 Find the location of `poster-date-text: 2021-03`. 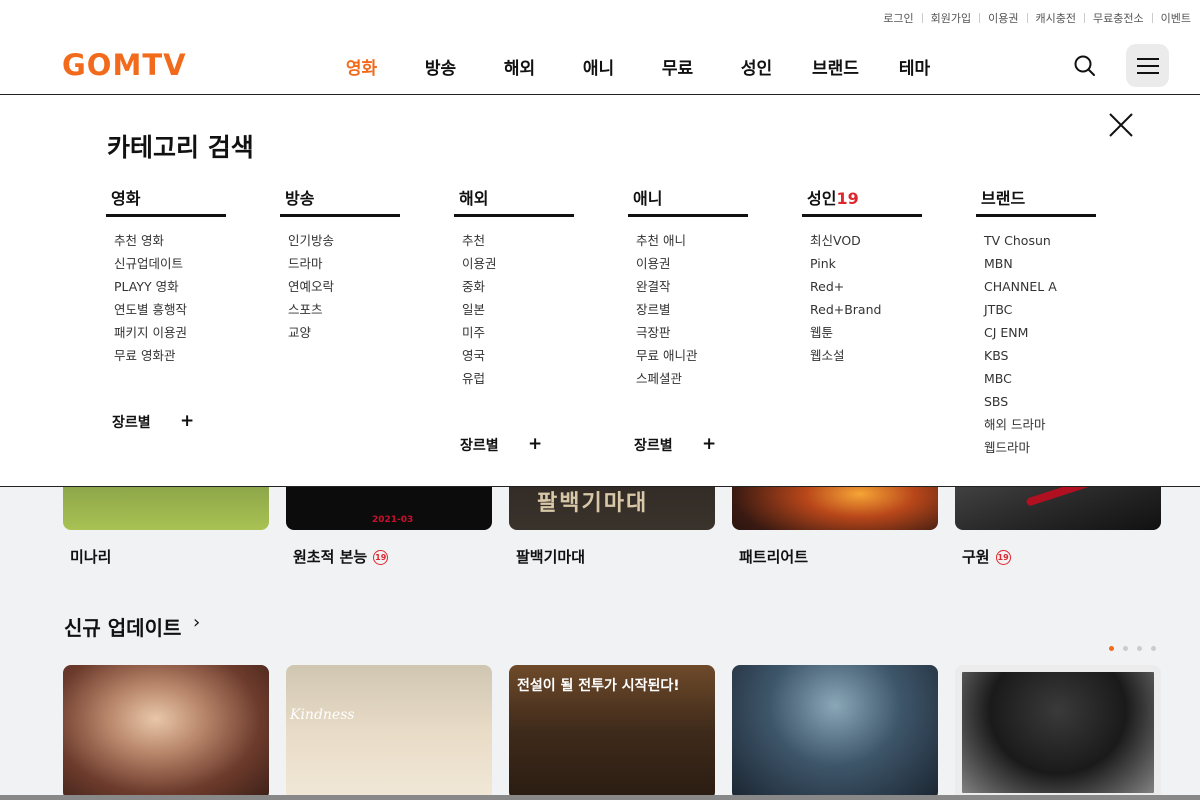

poster-date-text: 2021-03 is located at coordinates (393, 520).